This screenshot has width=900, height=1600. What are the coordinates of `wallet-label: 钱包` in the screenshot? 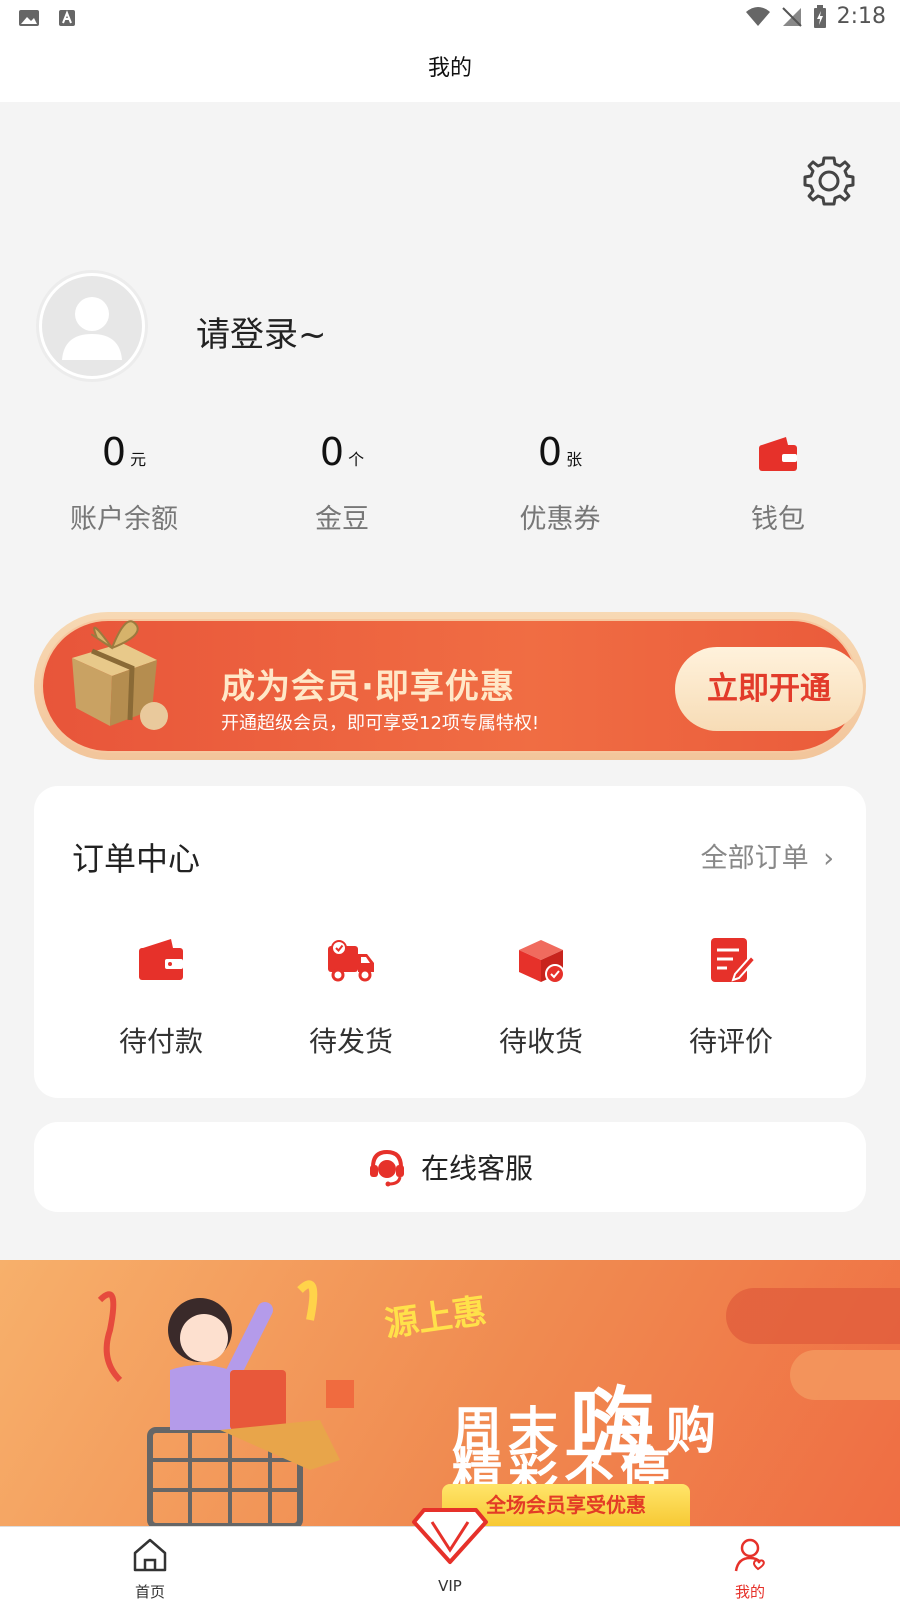 It's located at (778, 519).